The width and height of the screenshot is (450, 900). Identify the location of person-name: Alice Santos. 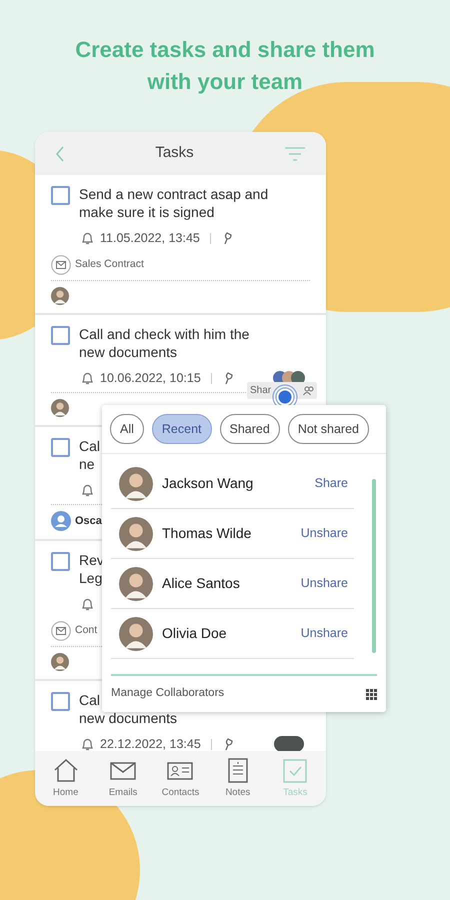
(201, 583).